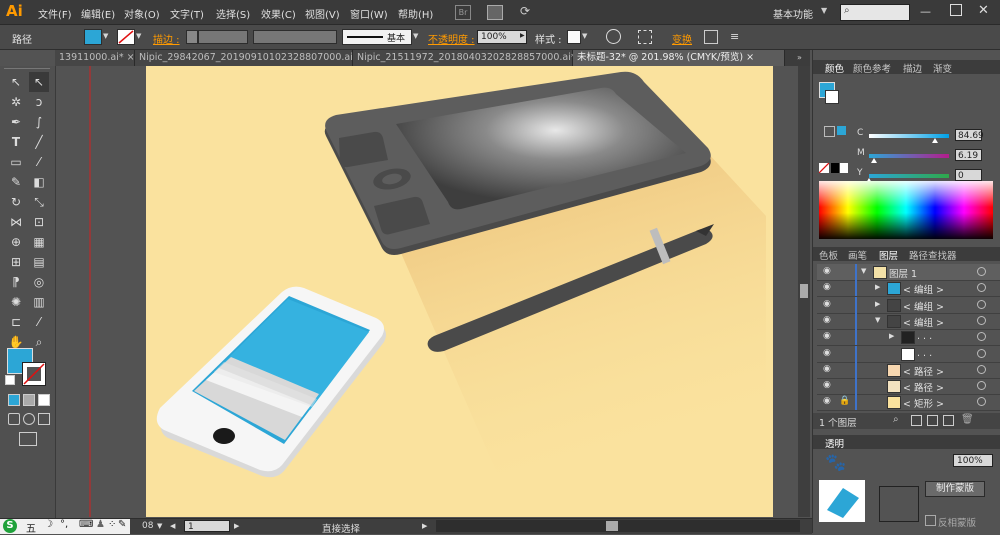 The image size is (1000, 535). What do you see at coordinates (711, 37) in the screenshot?
I see `isolate-icon` at bounding box center [711, 37].